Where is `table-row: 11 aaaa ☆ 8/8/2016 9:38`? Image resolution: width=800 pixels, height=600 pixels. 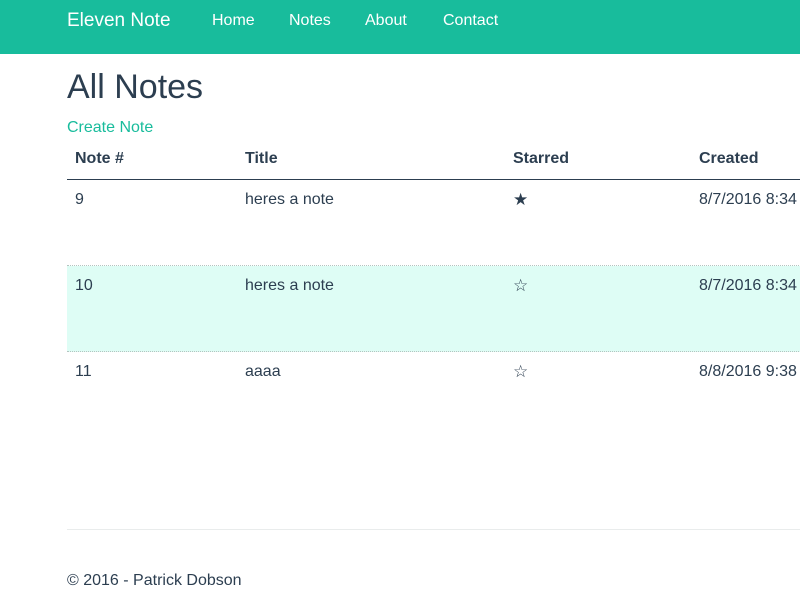
table-row: 11 aaaa ☆ 8/8/2016 9:38 is located at coordinates (433, 394).